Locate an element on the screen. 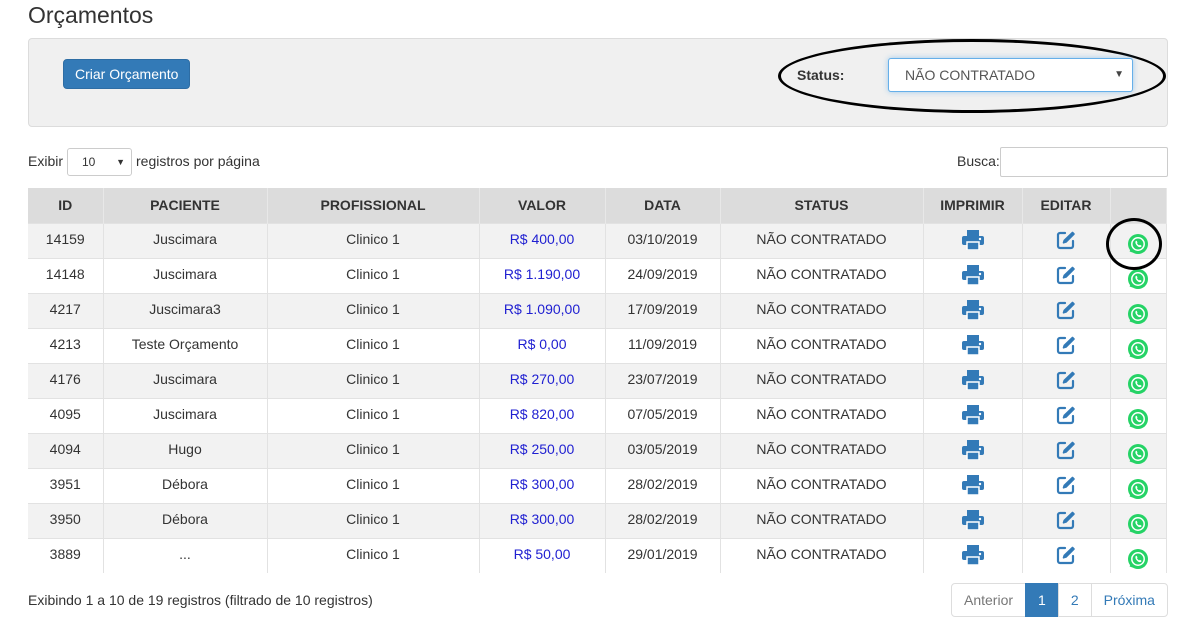 The width and height of the screenshot is (1183, 632). cell-id: 4095 is located at coordinates (66, 415).